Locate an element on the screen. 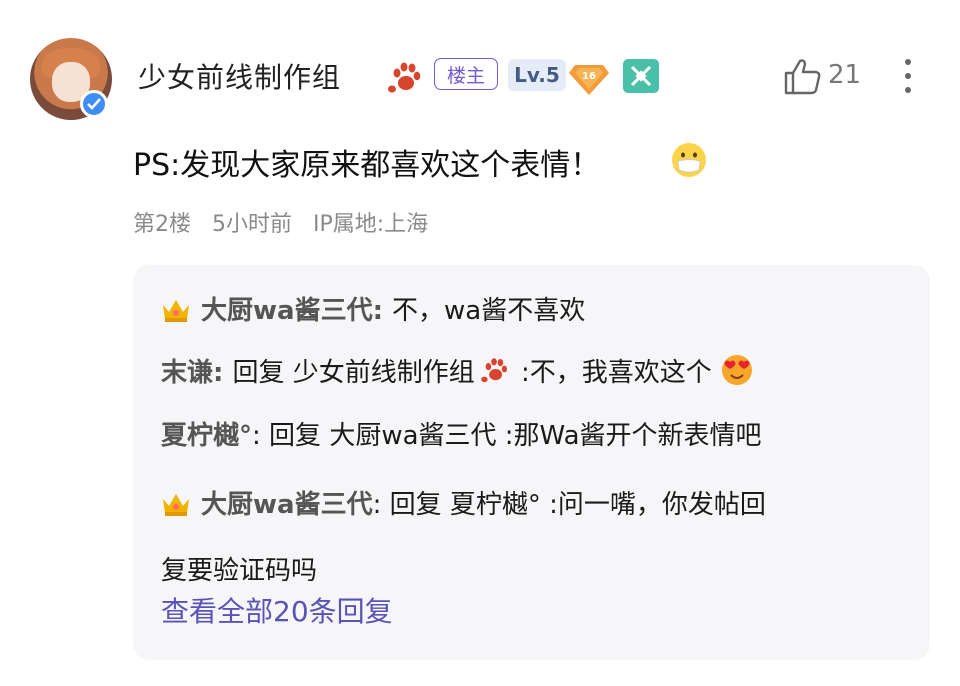 This screenshot has width=960, height=686. game-badge-icon is located at coordinates (641, 76).